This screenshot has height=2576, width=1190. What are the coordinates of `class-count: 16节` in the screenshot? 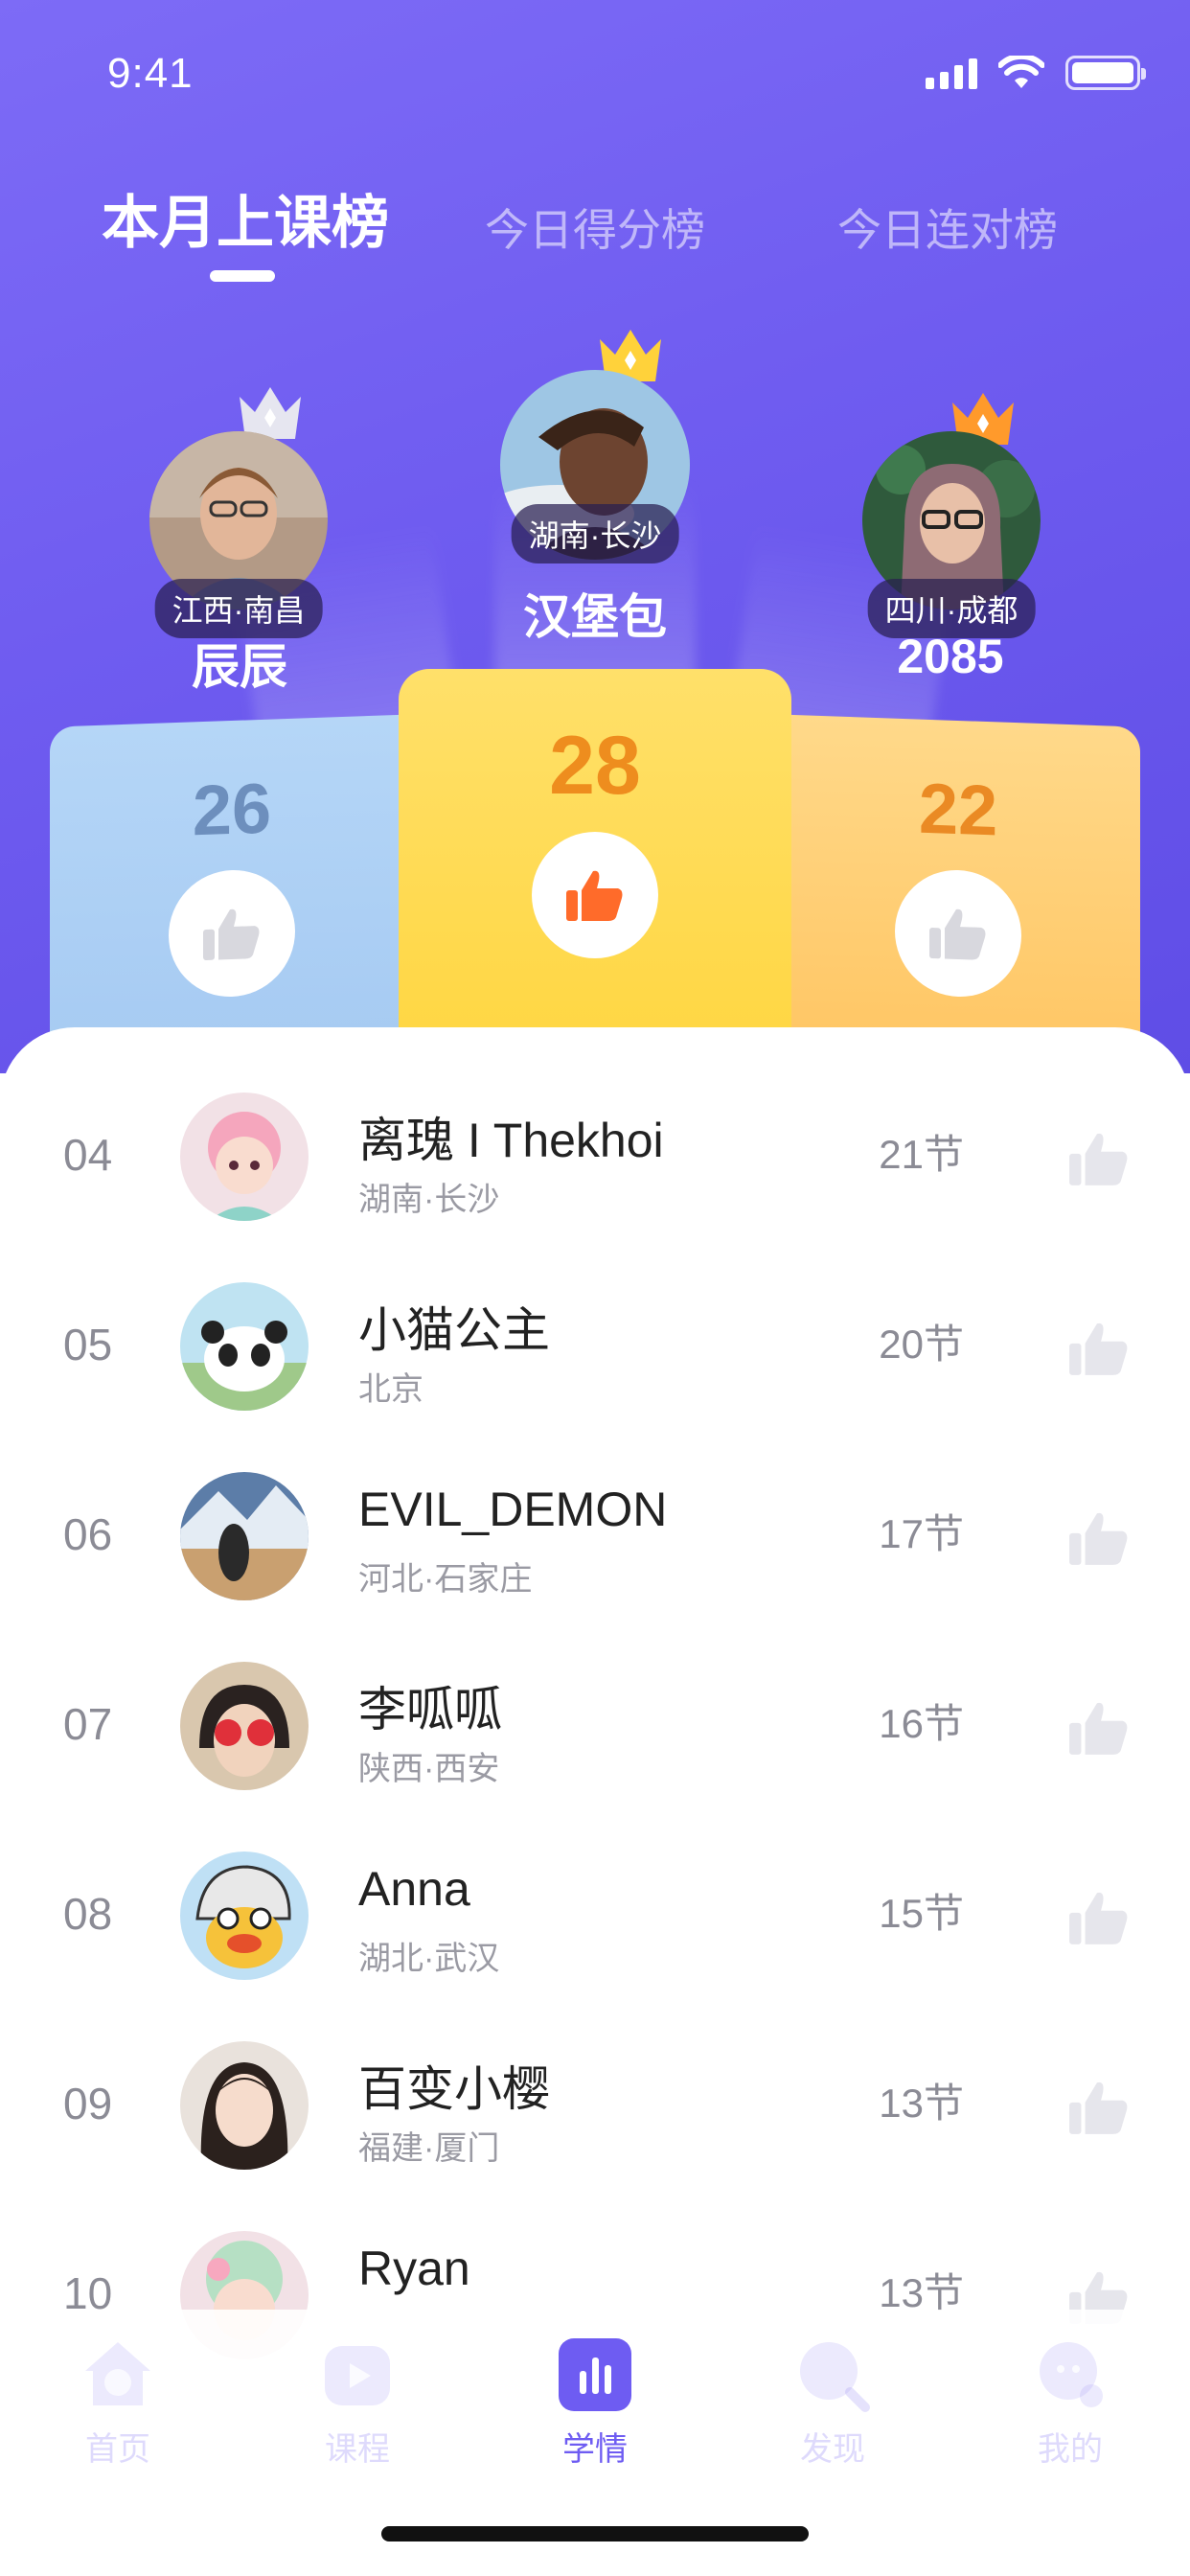 It's located at (921, 1723).